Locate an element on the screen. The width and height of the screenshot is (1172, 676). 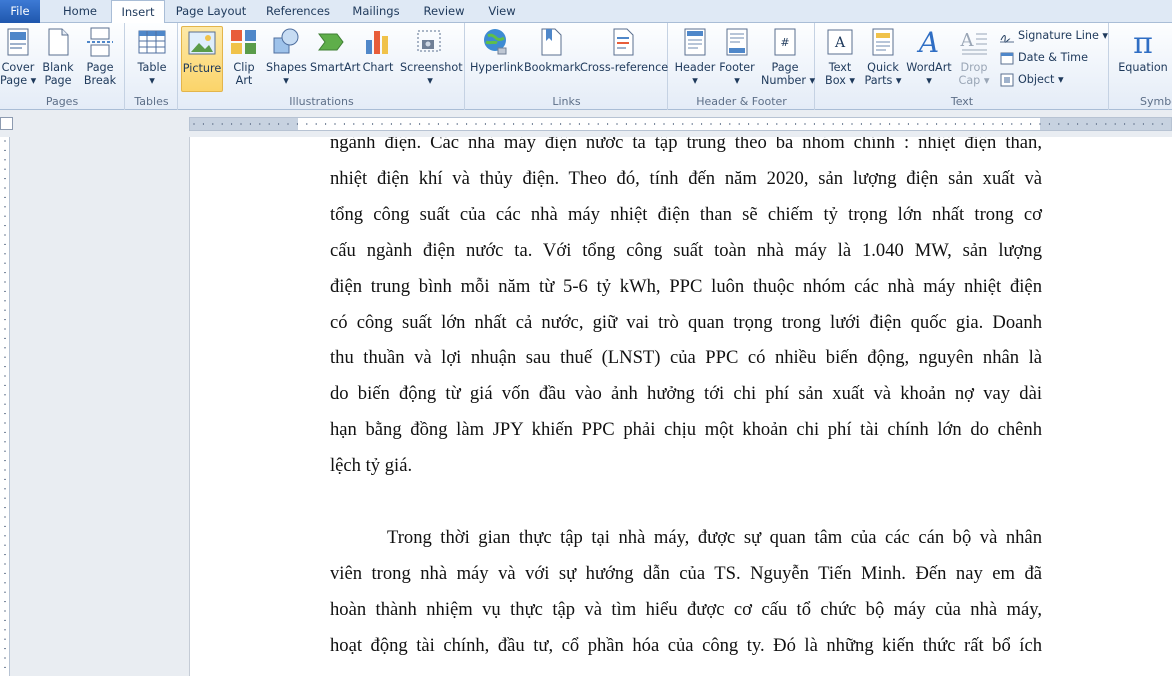
tab-view: View is located at coordinates (502, 11).